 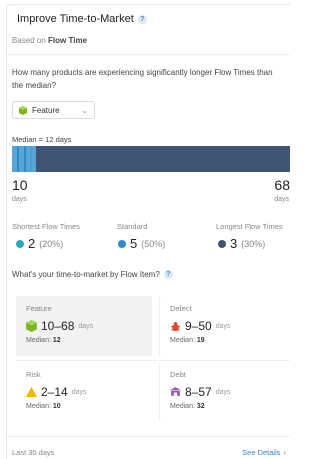 I want to click on flow-item-median: Median: 19, so click(x=187, y=340).